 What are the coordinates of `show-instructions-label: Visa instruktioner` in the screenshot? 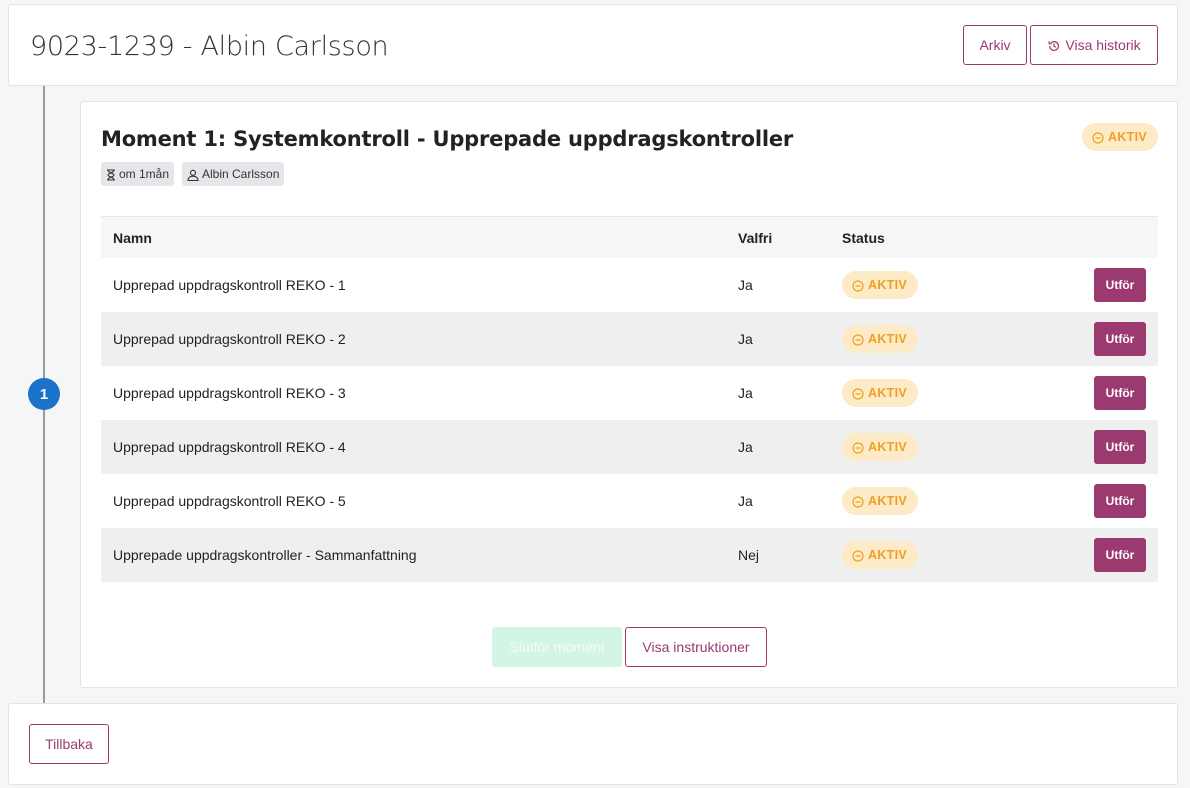 It's located at (696, 647).